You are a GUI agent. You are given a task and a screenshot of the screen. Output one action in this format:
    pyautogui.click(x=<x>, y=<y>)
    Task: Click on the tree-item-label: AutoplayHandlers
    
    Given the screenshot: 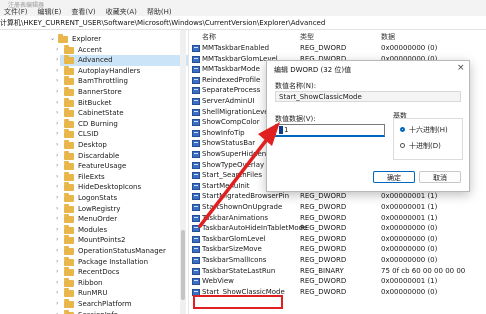 What is the action you would take?
    pyautogui.click(x=109, y=70)
    